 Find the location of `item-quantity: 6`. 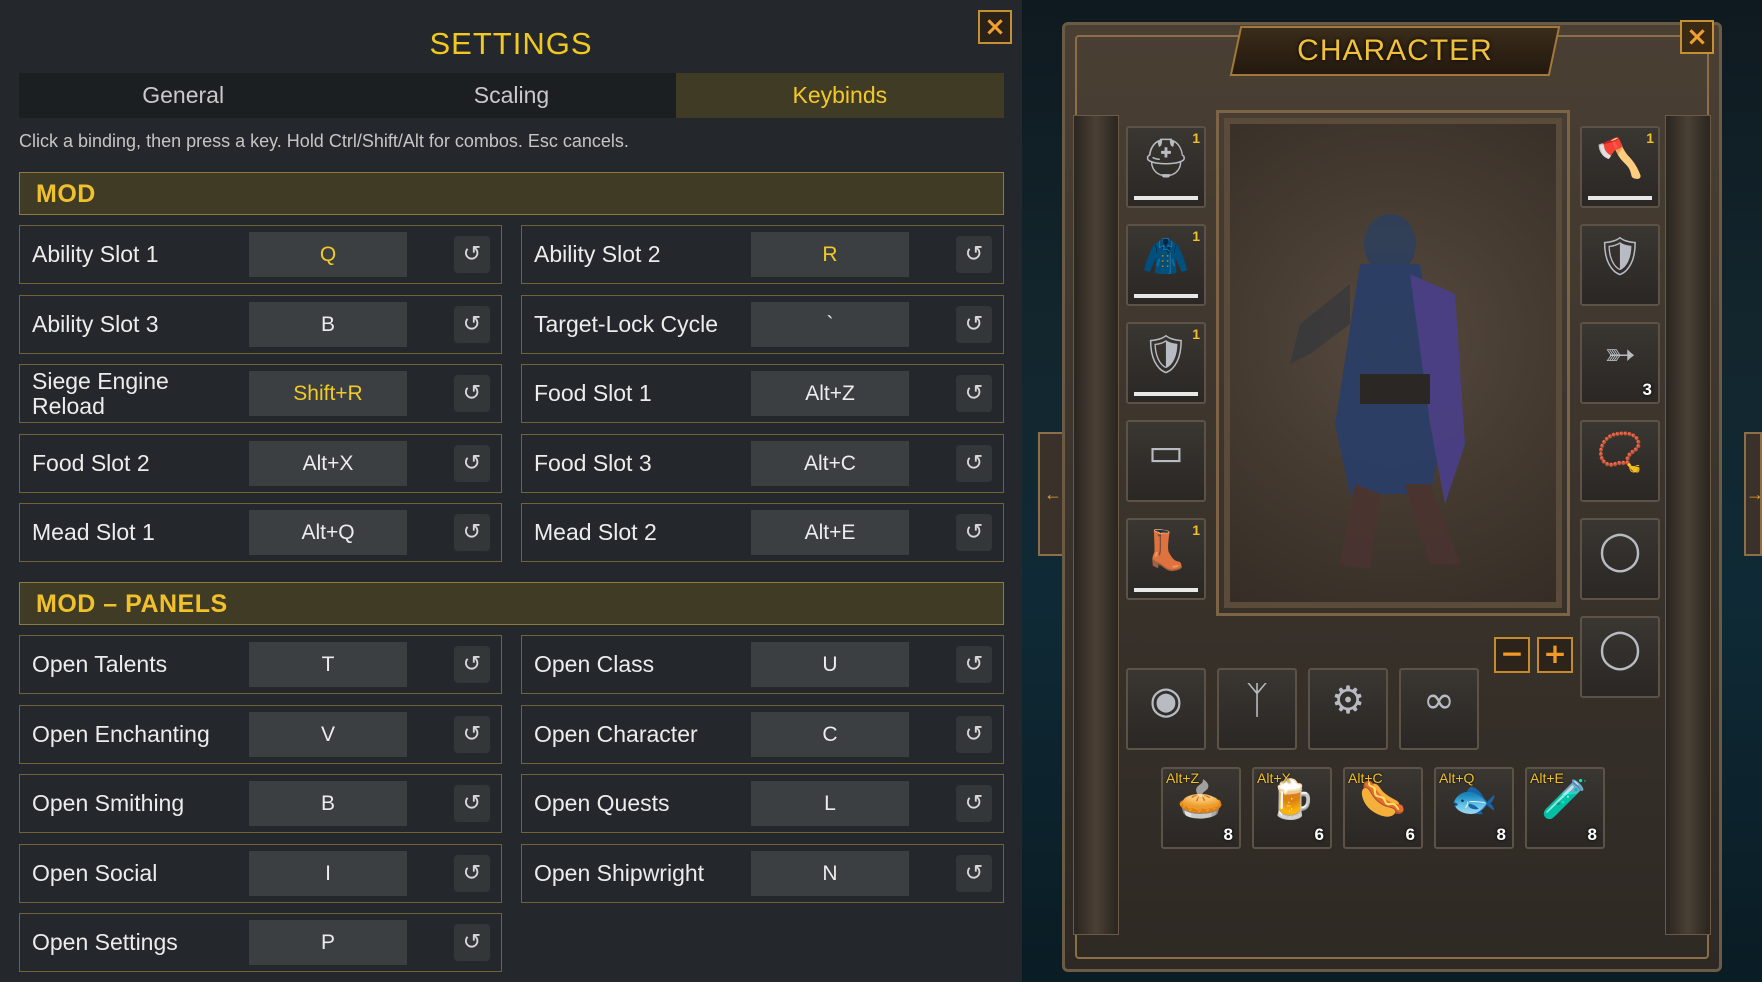

item-quantity: 6 is located at coordinates (1410, 834).